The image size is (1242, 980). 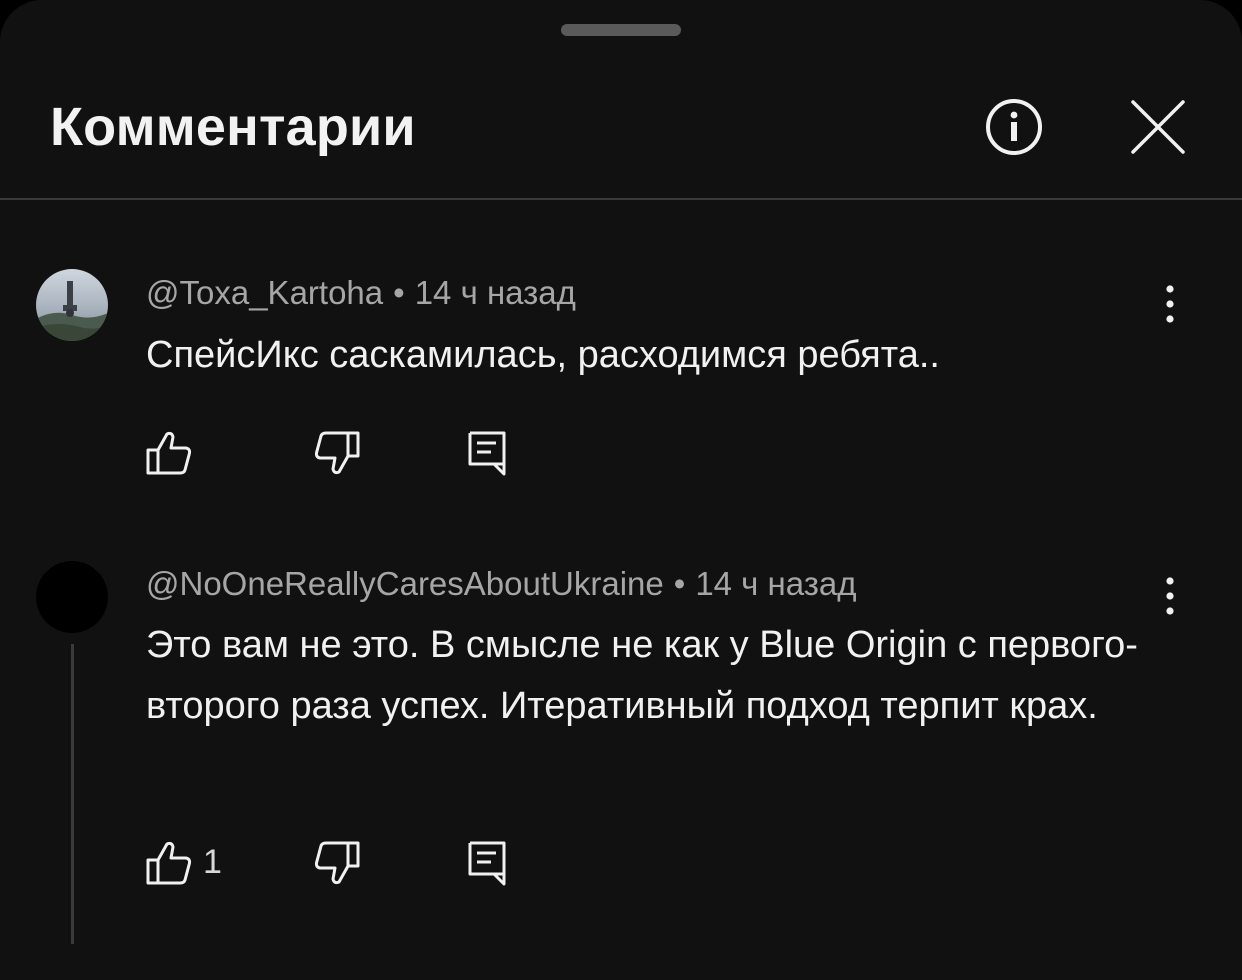 What do you see at coordinates (233, 127) in the screenshot?
I see `page-title: Комментарии` at bounding box center [233, 127].